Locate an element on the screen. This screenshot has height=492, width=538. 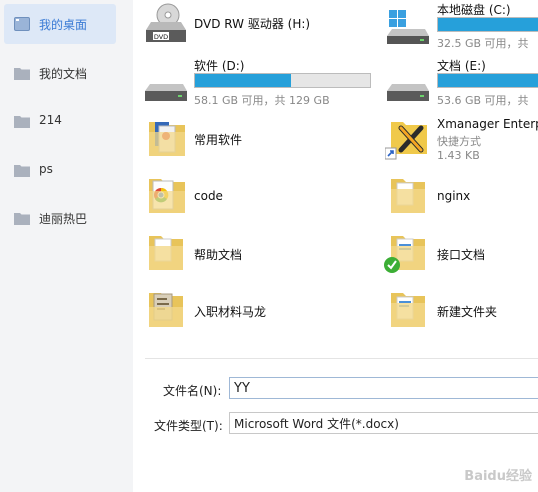
sidebar-item-dilireba: 迪丽热巴 is located at coordinates (60, 218).